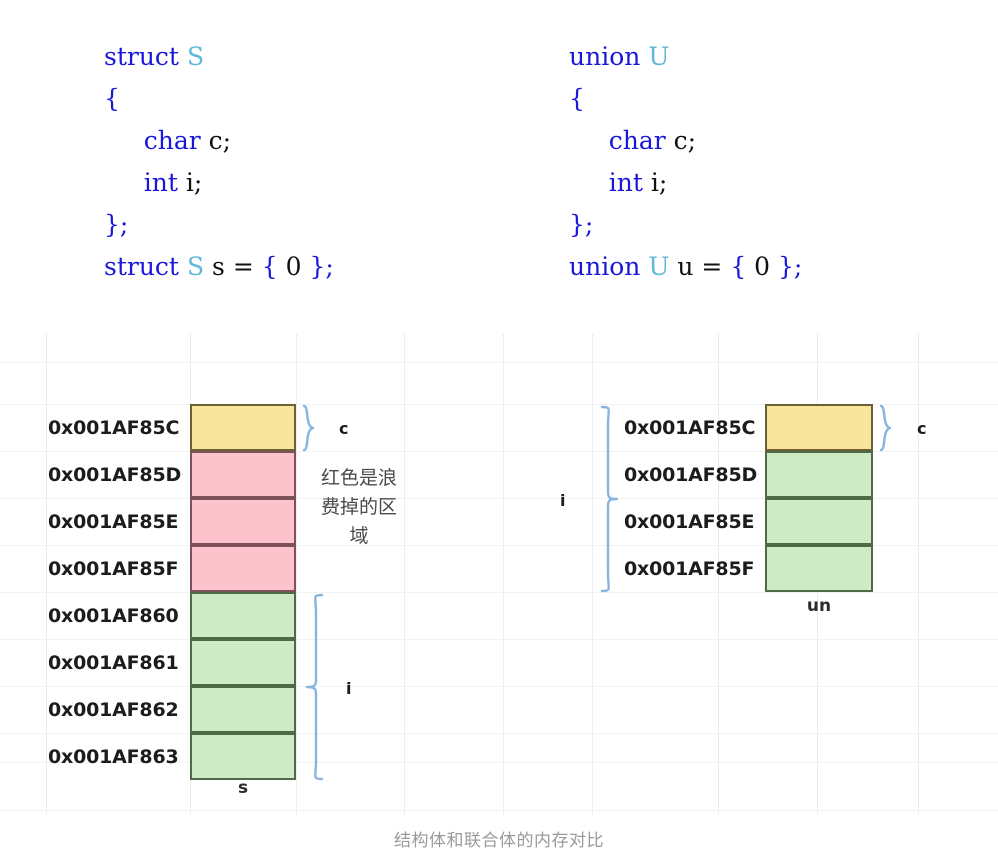 The height and width of the screenshot is (864, 998). I want to click on field-label-i-struct: i, so click(349, 688).